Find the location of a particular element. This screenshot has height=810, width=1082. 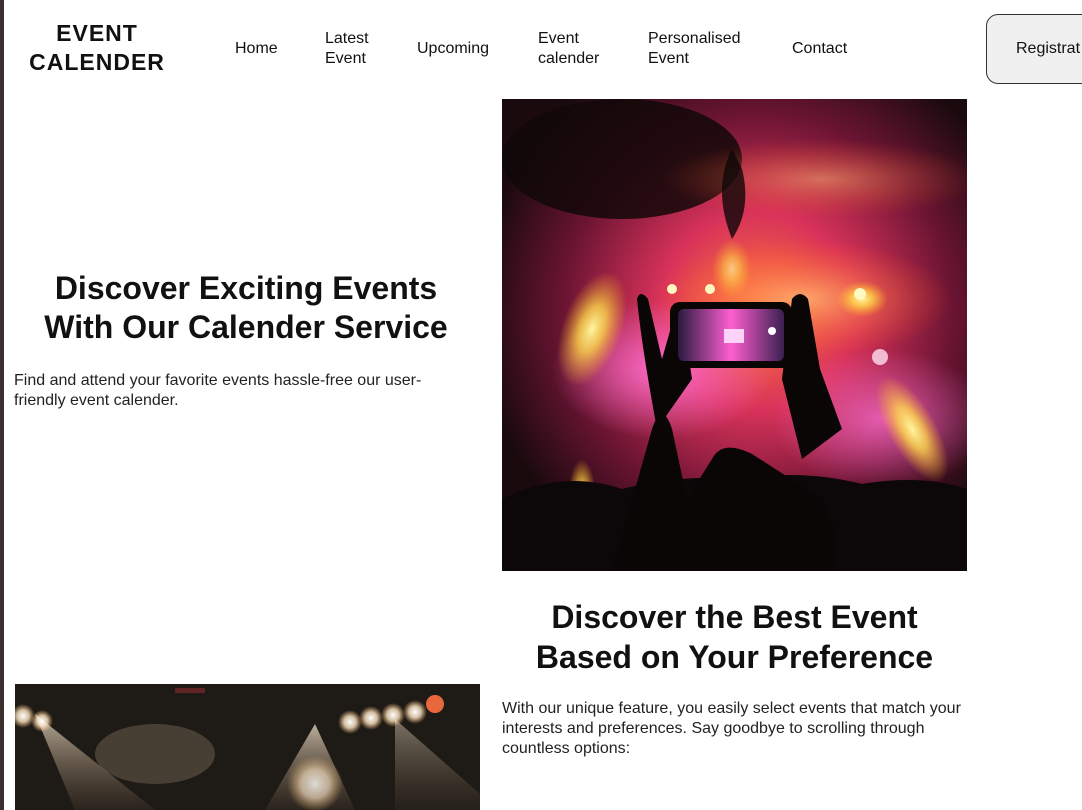

stage-lights-image is located at coordinates (247, 747).